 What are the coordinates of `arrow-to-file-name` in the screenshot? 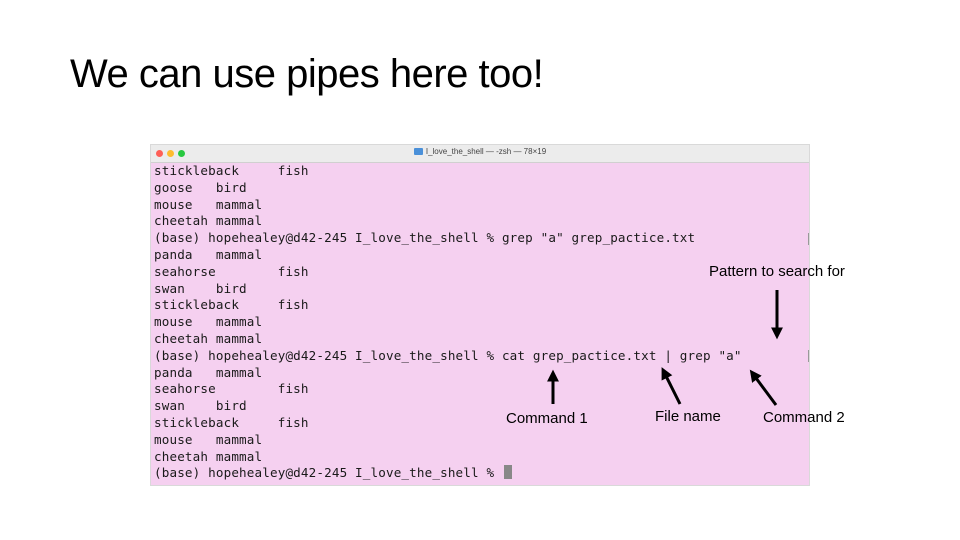 It's located at (671, 386).